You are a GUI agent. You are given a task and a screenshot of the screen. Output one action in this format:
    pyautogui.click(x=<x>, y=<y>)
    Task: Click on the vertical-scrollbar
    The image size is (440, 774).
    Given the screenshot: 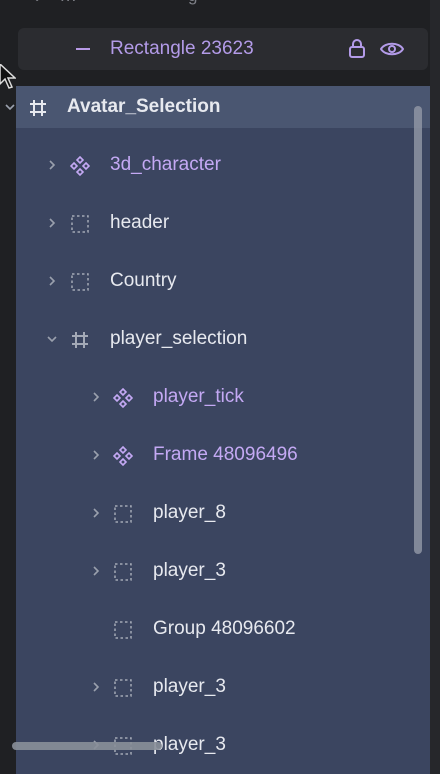 What is the action you would take?
    pyautogui.click(x=418, y=330)
    